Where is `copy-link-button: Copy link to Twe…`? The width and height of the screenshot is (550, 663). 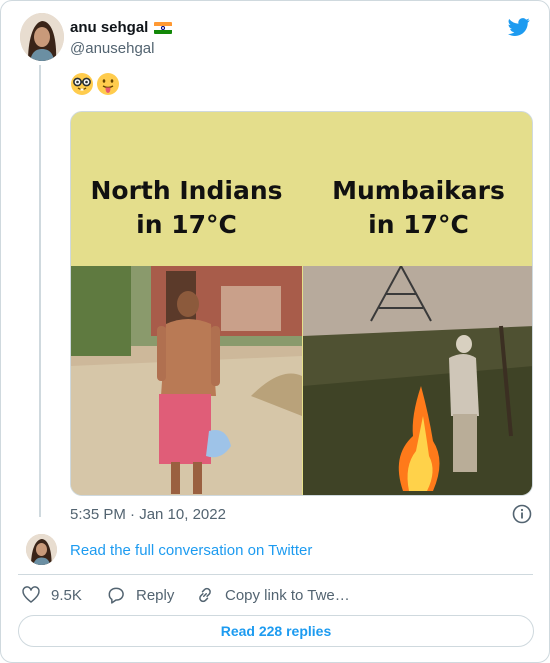
copy-link-button: Copy link to Twe… is located at coordinates (272, 595).